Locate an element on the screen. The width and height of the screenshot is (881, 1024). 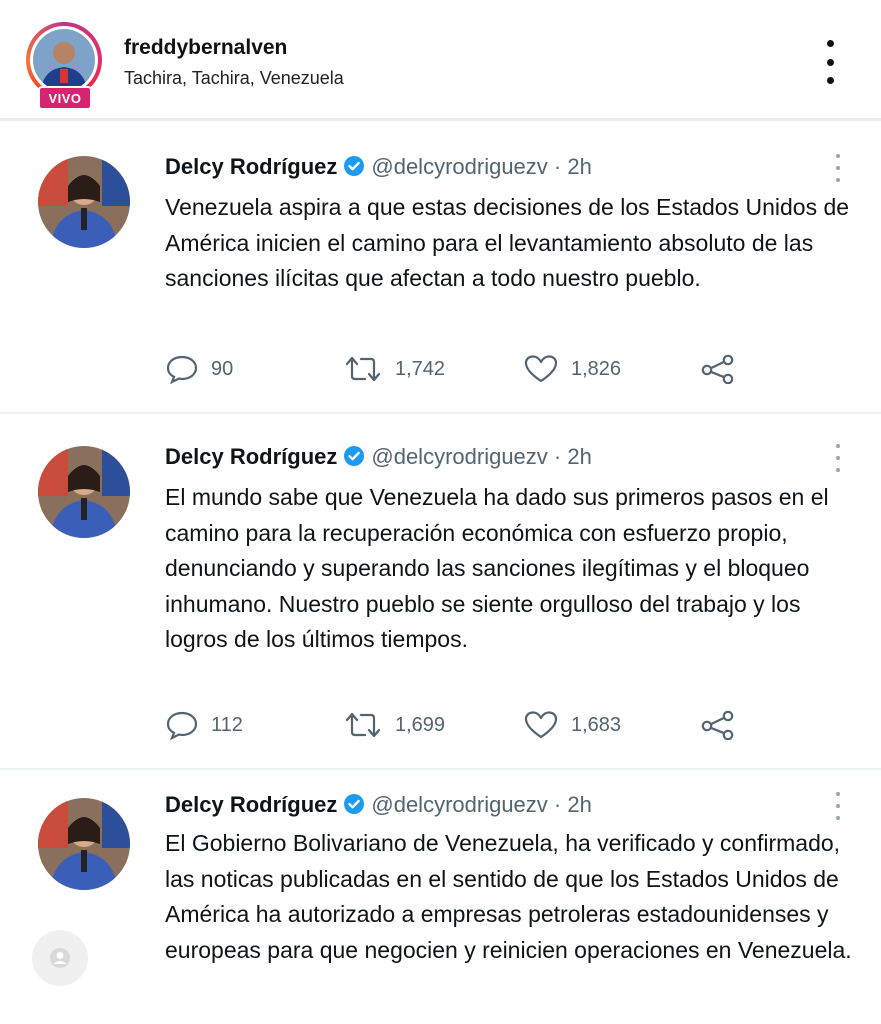
like-button: 1,683 is located at coordinates (572, 725).